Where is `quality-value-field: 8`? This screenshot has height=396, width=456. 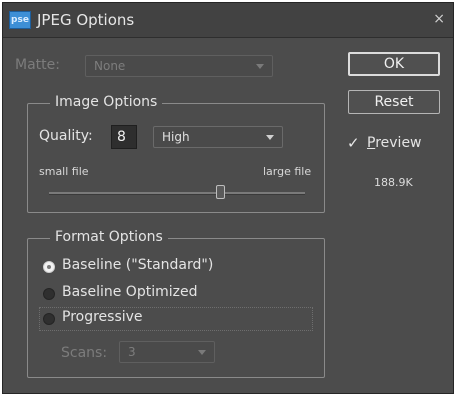
quality-value-field: 8 is located at coordinates (124, 137).